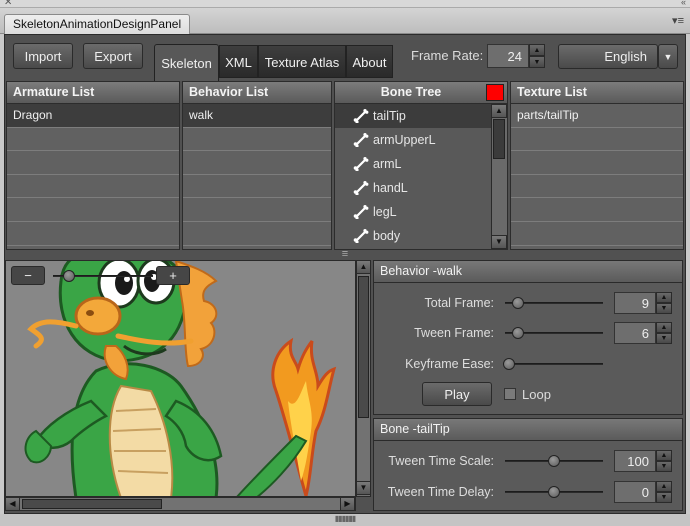 The width and height of the screenshot is (690, 526). What do you see at coordinates (554, 461) in the screenshot?
I see `tween-time-scale-slider-knob` at bounding box center [554, 461].